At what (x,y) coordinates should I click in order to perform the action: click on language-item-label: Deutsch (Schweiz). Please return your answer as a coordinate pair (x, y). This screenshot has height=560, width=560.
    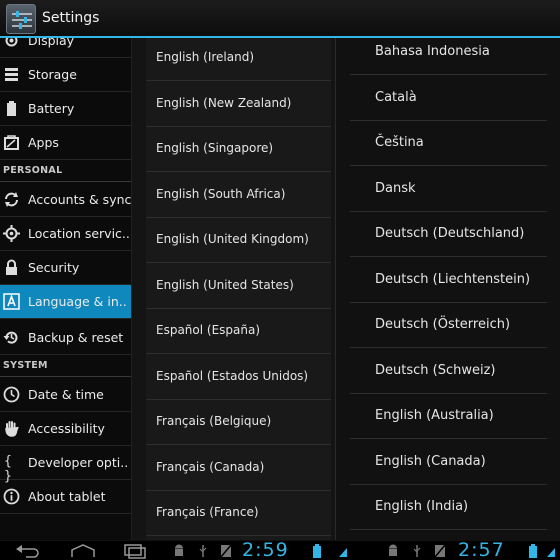
    Looking at the image, I should click on (435, 370).